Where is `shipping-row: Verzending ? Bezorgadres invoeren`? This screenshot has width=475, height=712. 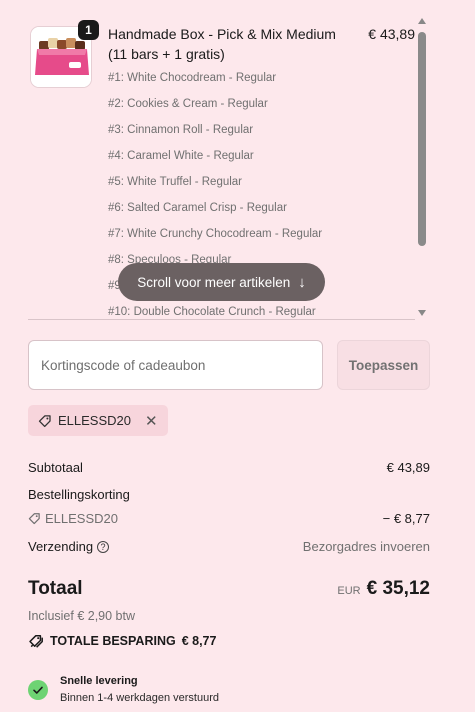
shipping-row: Verzending ? Bezorgadres invoeren is located at coordinates (229, 546).